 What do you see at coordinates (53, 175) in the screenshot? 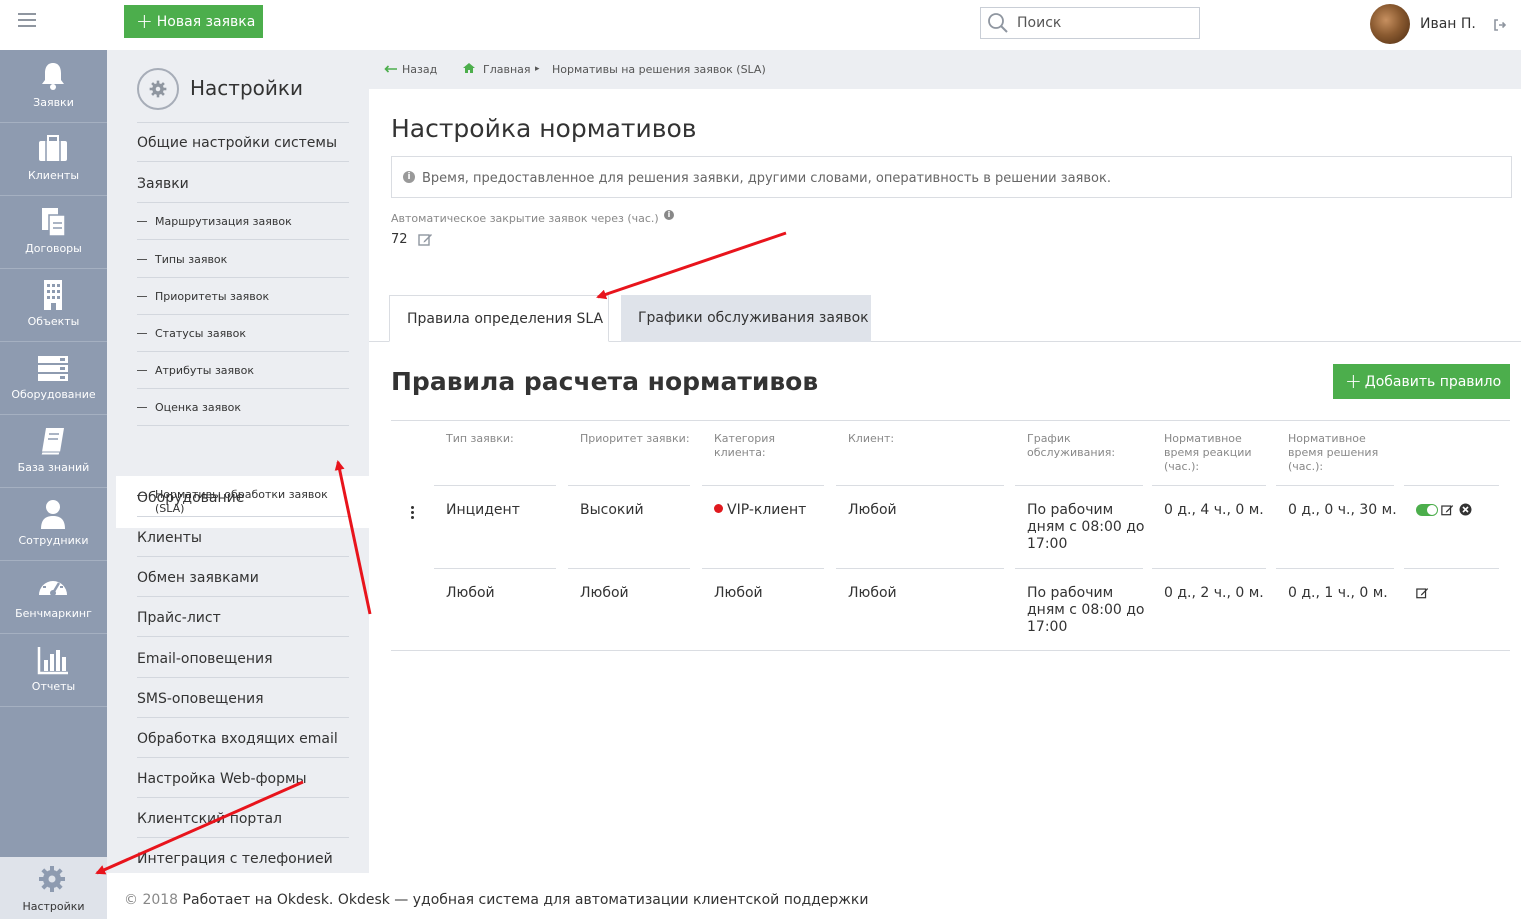
I see `nav-label: Клиенты` at bounding box center [53, 175].